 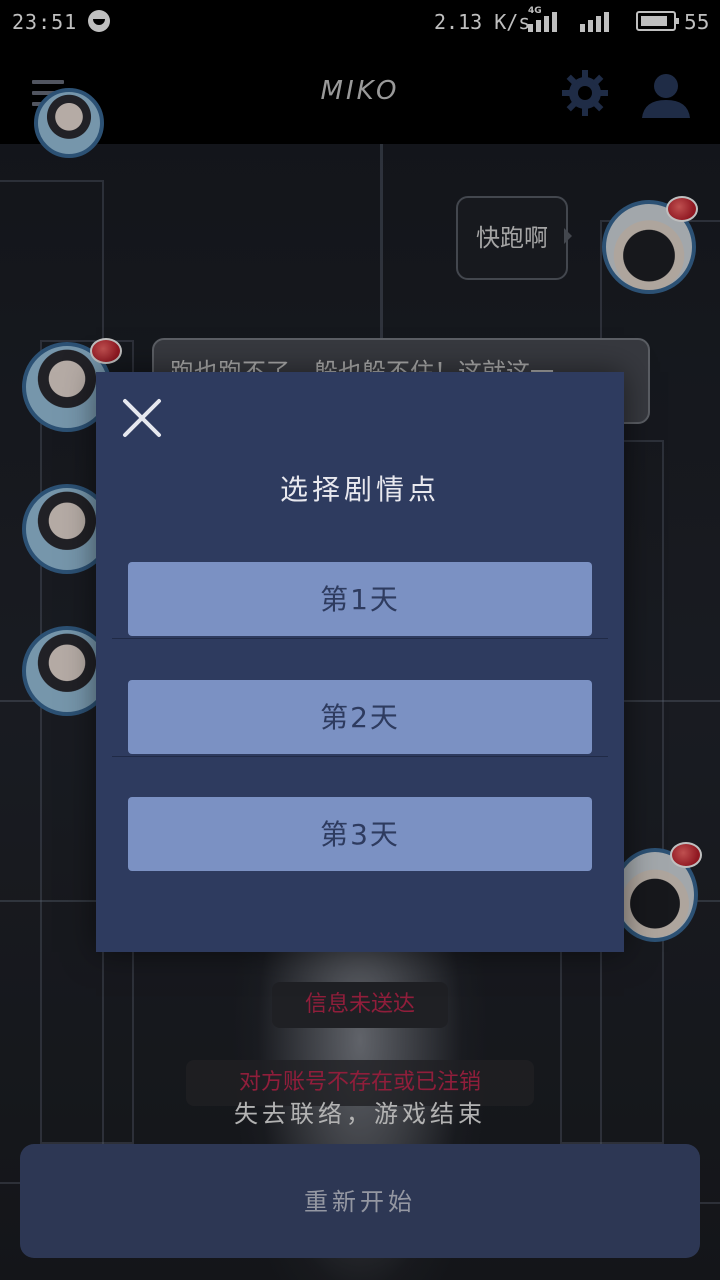 What do you see at coordinates (142, 418) in the screenshot?
I see `close-icon` at bounding box center [142, 418].